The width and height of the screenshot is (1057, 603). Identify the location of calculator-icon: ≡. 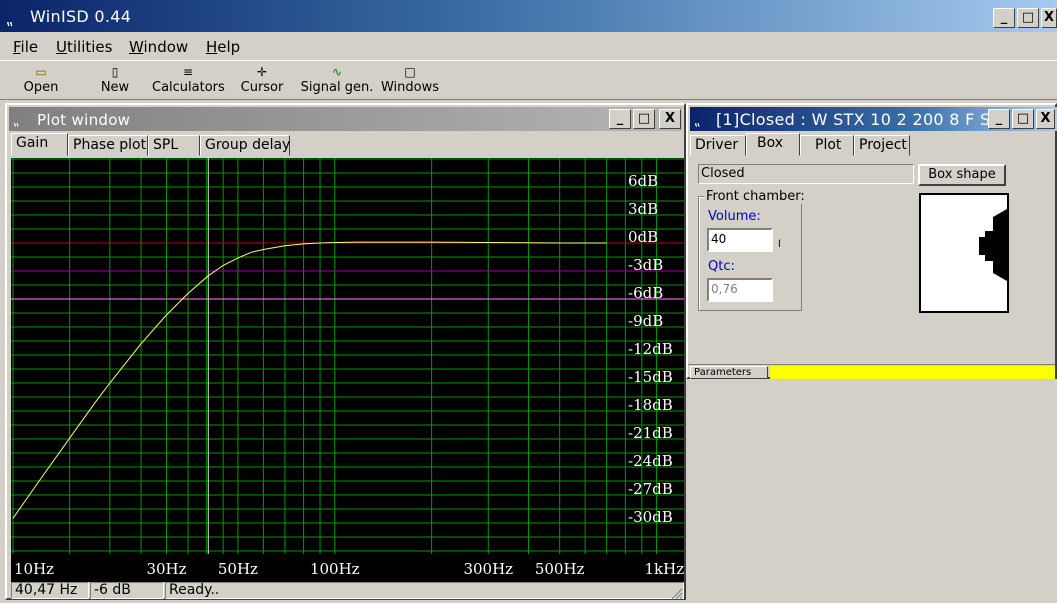
(188, 72).